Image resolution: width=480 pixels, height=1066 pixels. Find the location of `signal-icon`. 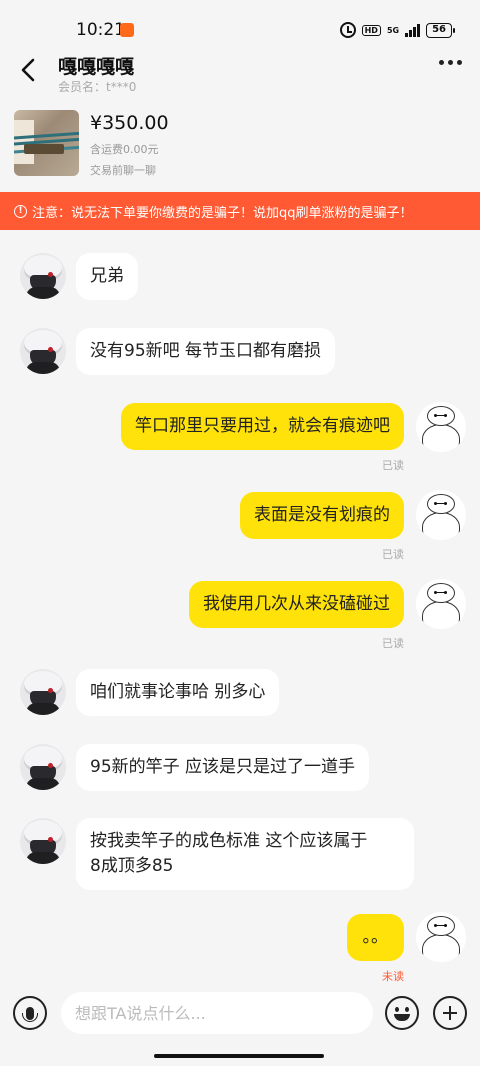

signal-icon is located at coordinates (413, 30).